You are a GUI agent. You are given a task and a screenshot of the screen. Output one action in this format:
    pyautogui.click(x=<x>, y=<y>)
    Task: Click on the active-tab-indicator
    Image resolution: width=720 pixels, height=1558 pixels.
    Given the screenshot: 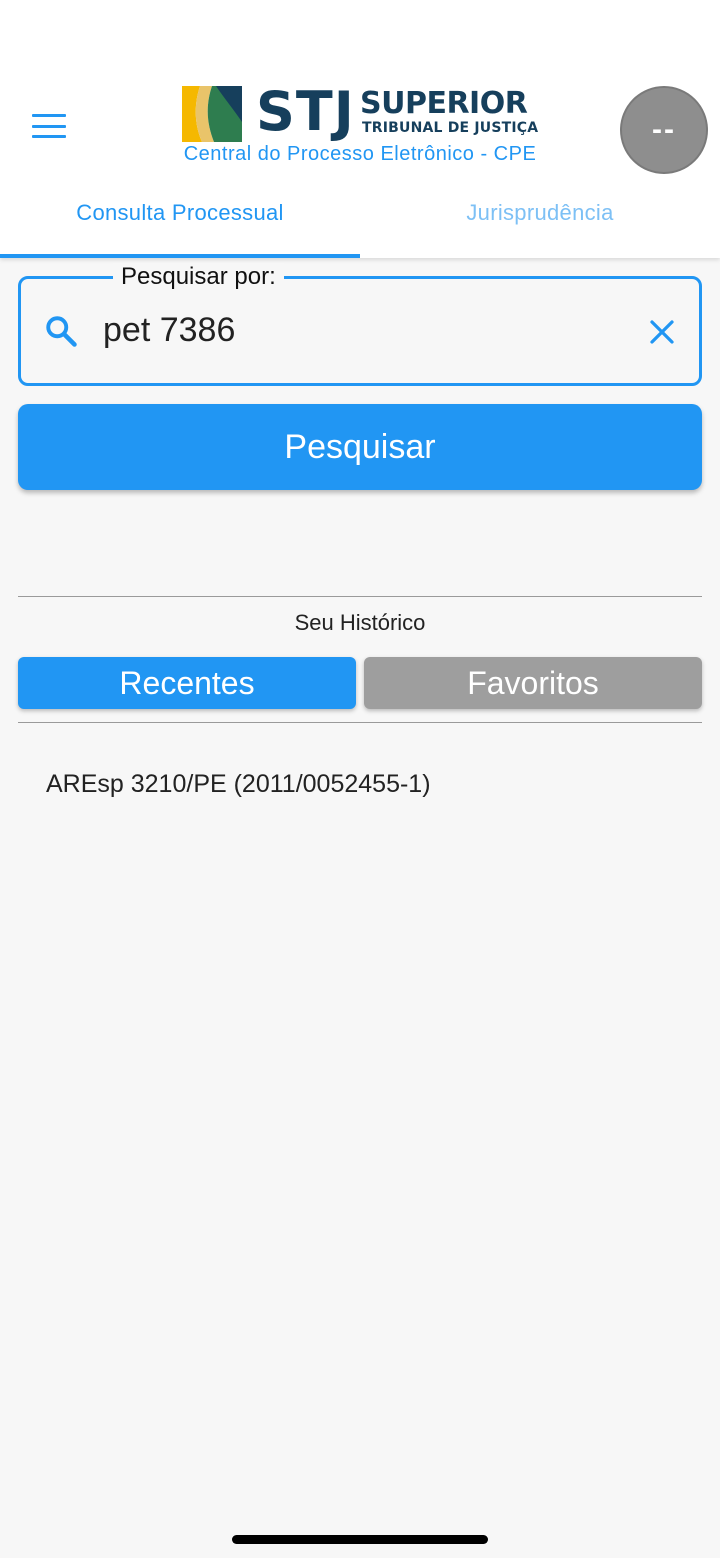 What is the action you would take?
    pyautogui.click(x=180, y=256)
    